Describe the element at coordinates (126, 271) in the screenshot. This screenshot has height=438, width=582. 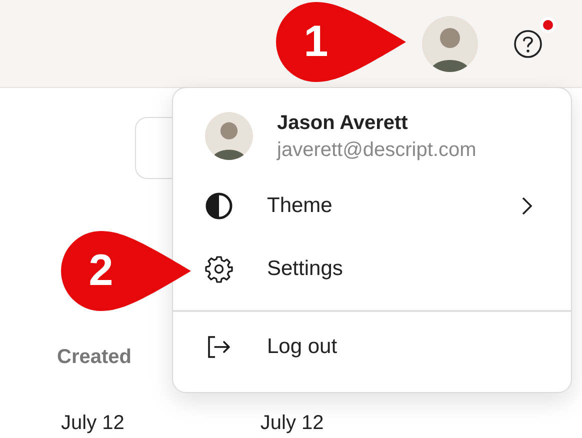
I see `callout-marker: 2` at that location.